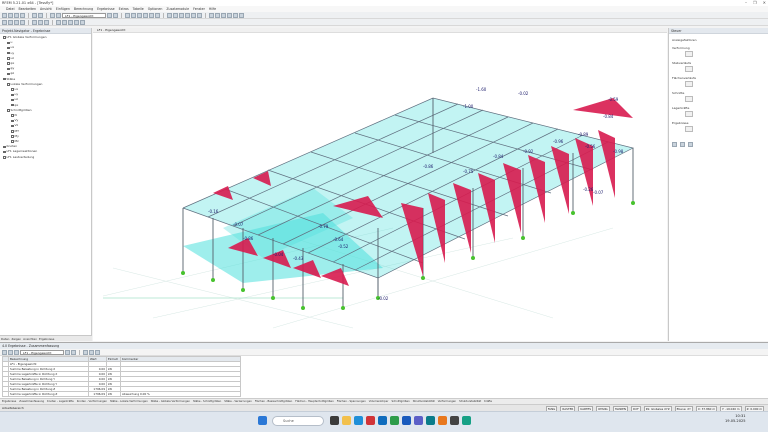 The width and height of the screenshot is (768, 432). Describe the element at coordinates (4, 352) in the screenshot. I see `table-icon` at that location.